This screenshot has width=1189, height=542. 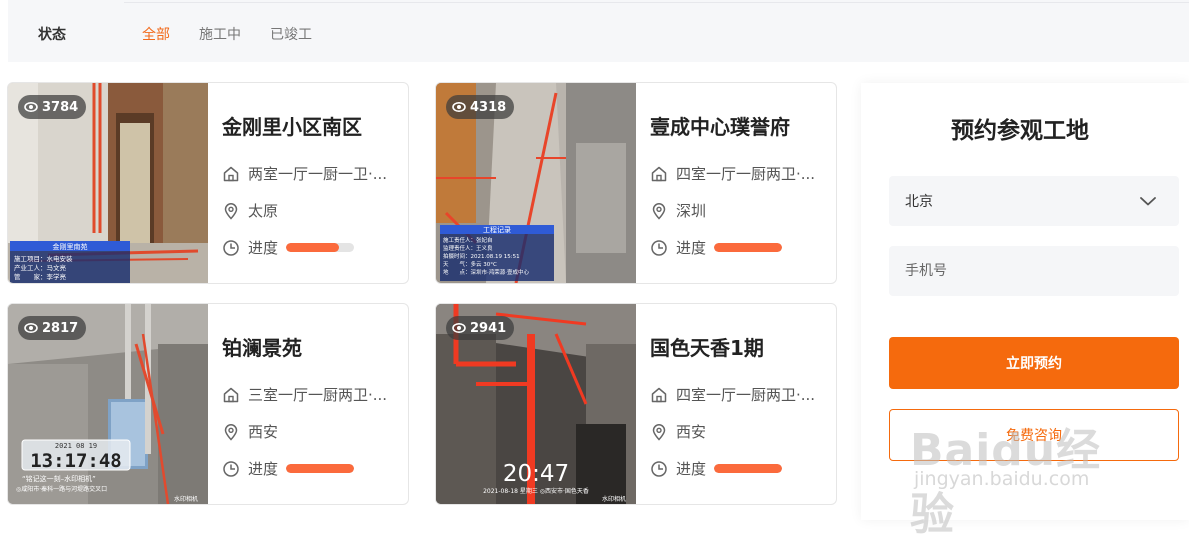 What do you see at coordinates (108, 183) in the screenshot?
I see `project-photo: 金刚里南苑 施工项目：水电安装 产业工人：马文亮 管 家：李学亮 3784` at bounding box center [108, 183].